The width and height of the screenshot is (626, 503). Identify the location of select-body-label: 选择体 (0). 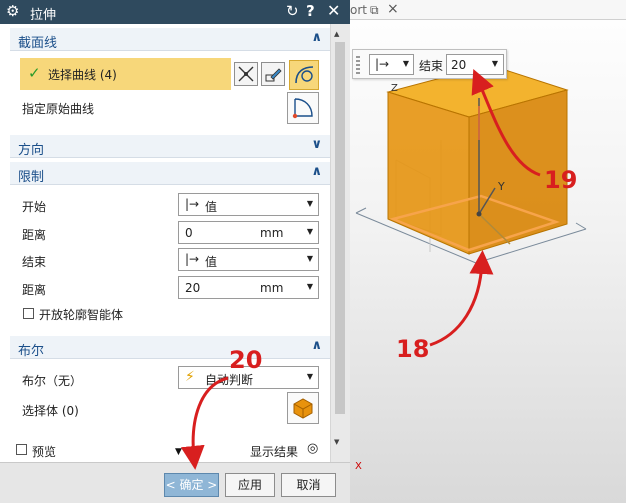
(50, 411).